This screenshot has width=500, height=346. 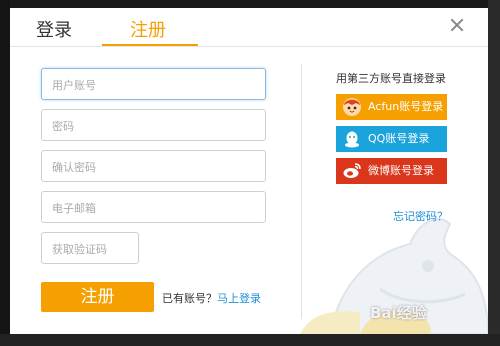 What do you see at coordinates (5, 173) in the screenshot?
I see `backdrop-left` at bounding box center [5, 173].